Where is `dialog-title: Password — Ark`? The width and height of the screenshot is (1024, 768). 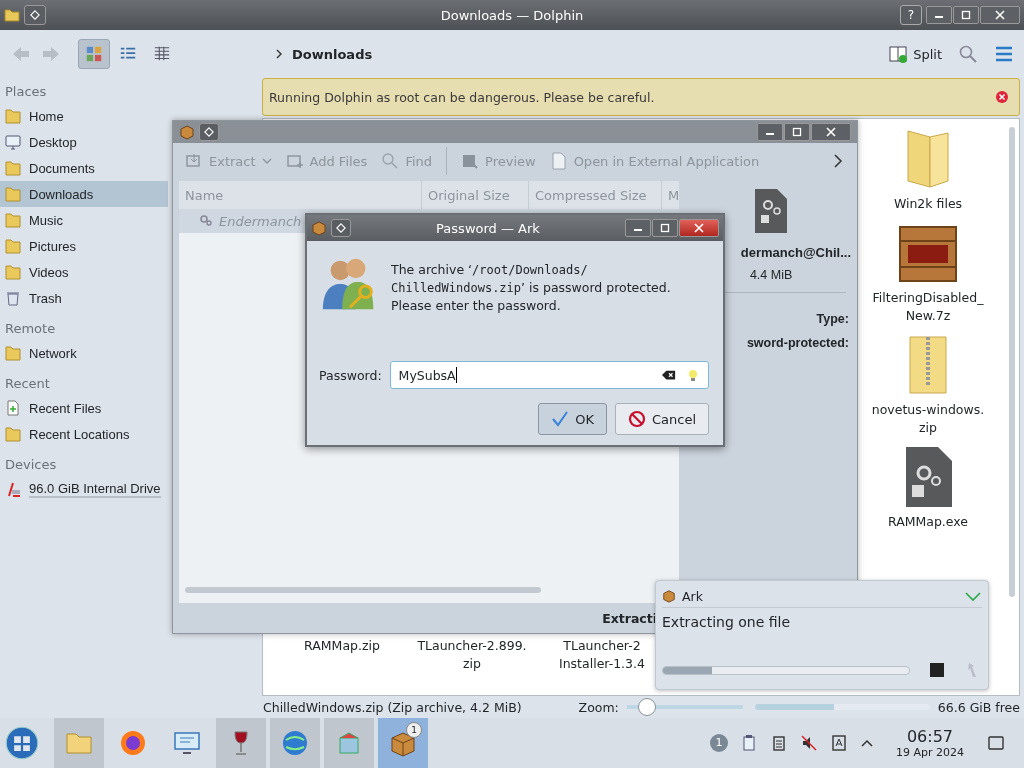 dialog-title: Password — Ark is located at coordinates (488, 228).